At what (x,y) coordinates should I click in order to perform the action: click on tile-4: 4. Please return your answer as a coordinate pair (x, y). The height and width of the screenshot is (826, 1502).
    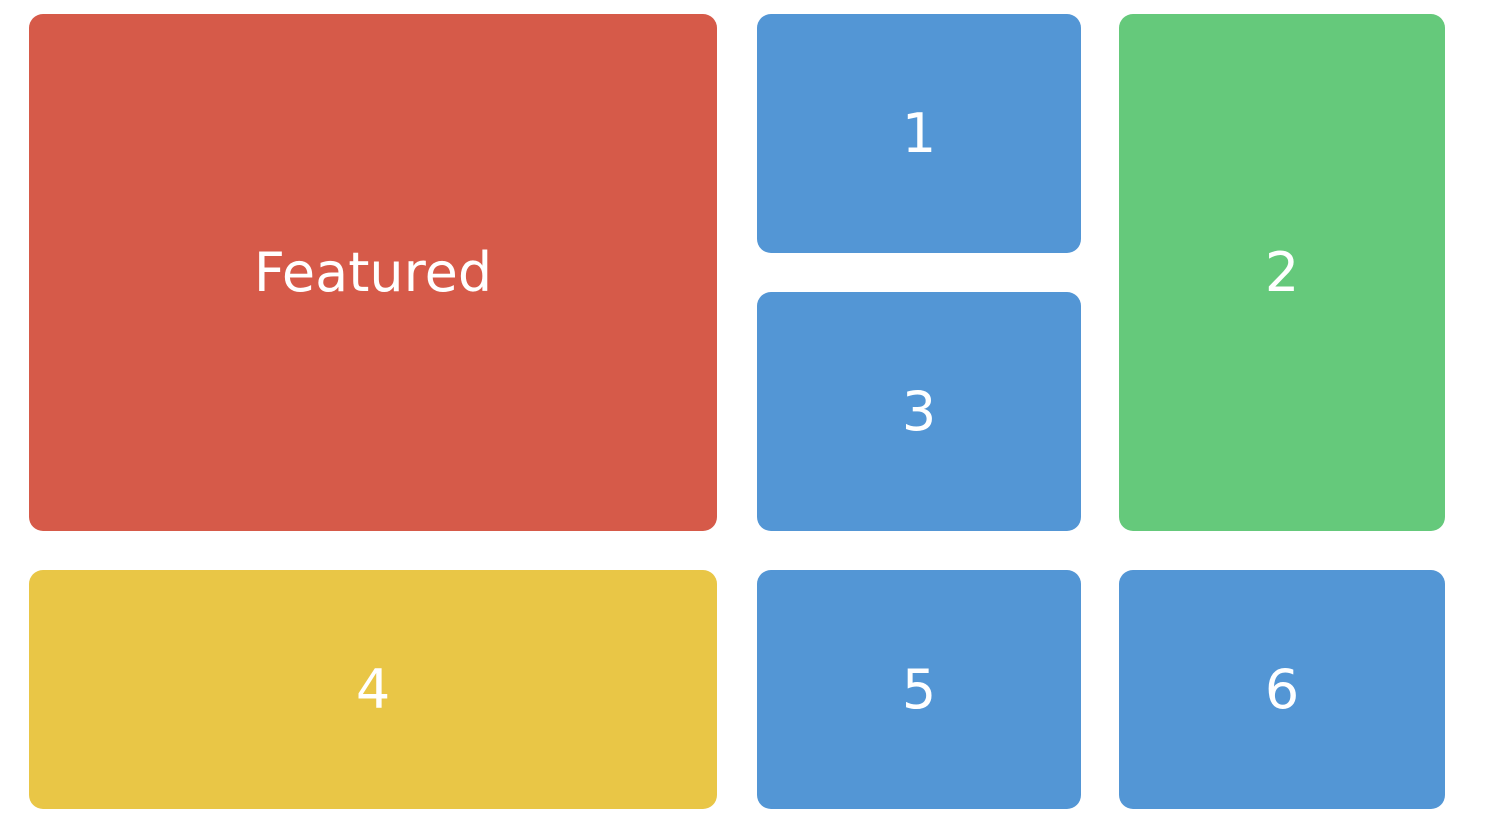
    Looking at the image, I should click on (373, 689).